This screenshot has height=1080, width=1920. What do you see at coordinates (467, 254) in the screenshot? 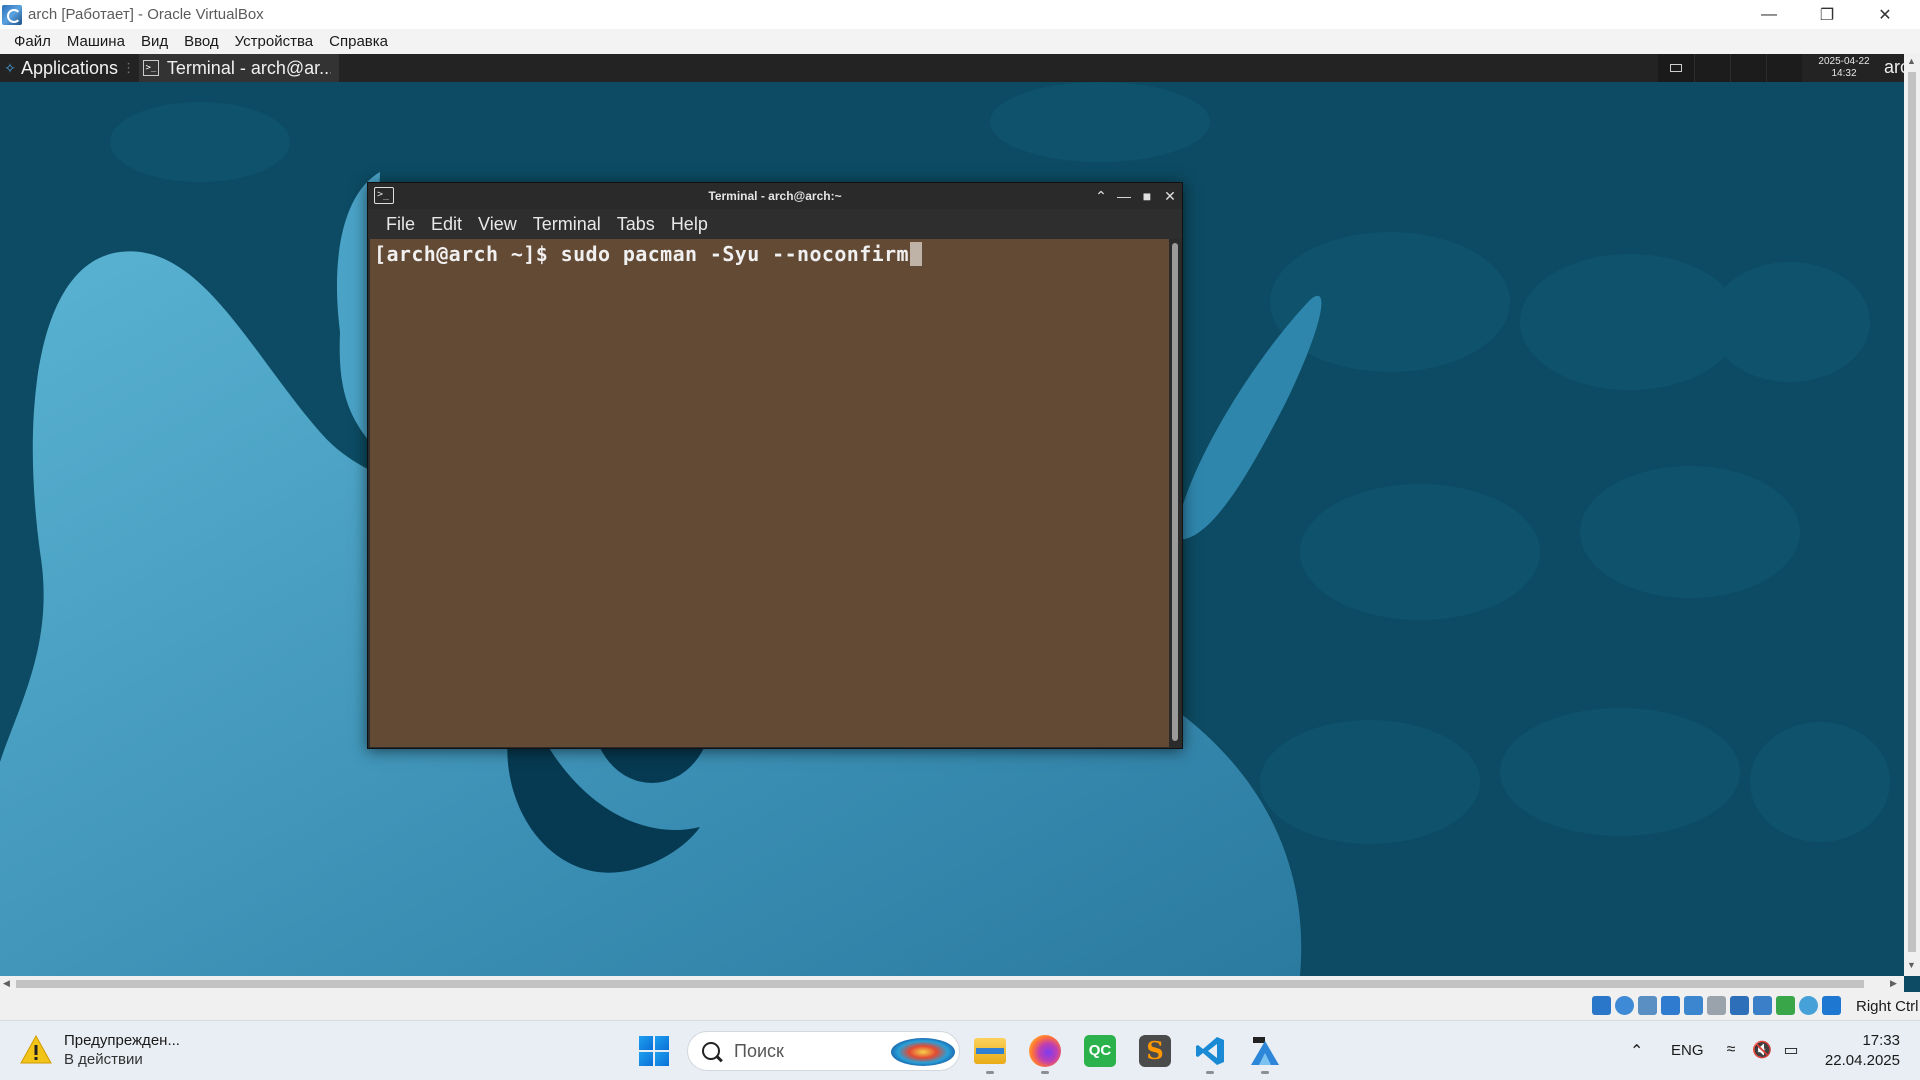
I see `terminal-prompt: [arch@arch ~]$` at bounding box center [467, 254].